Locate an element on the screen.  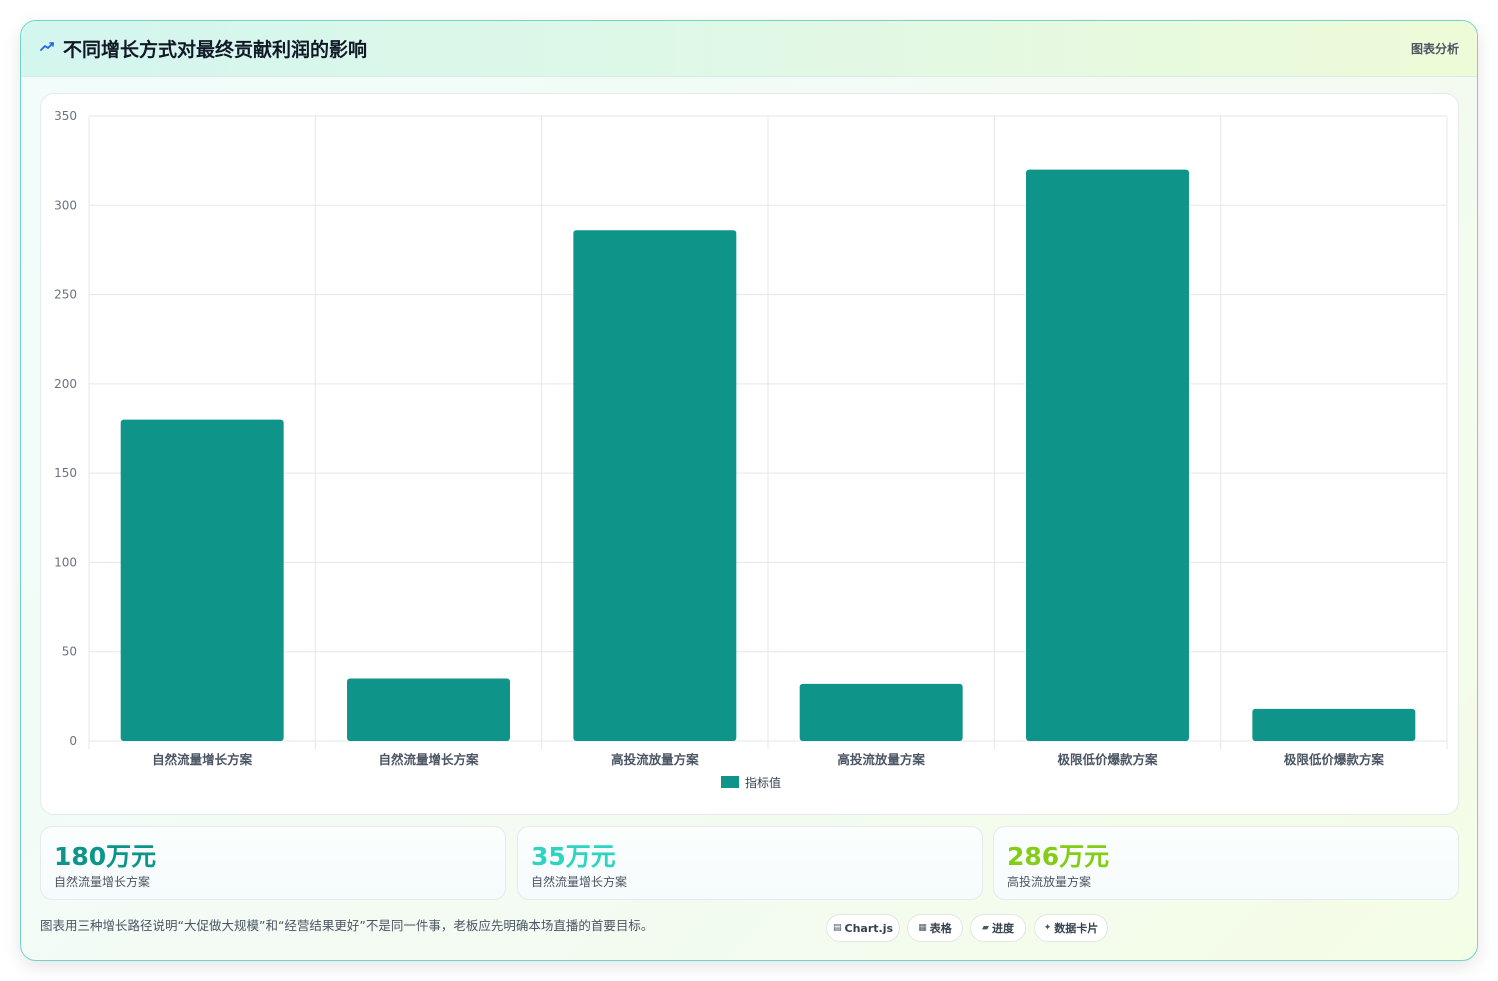
chip-chartjs: ▤ Chart.js is located at coordinates (863, 928).